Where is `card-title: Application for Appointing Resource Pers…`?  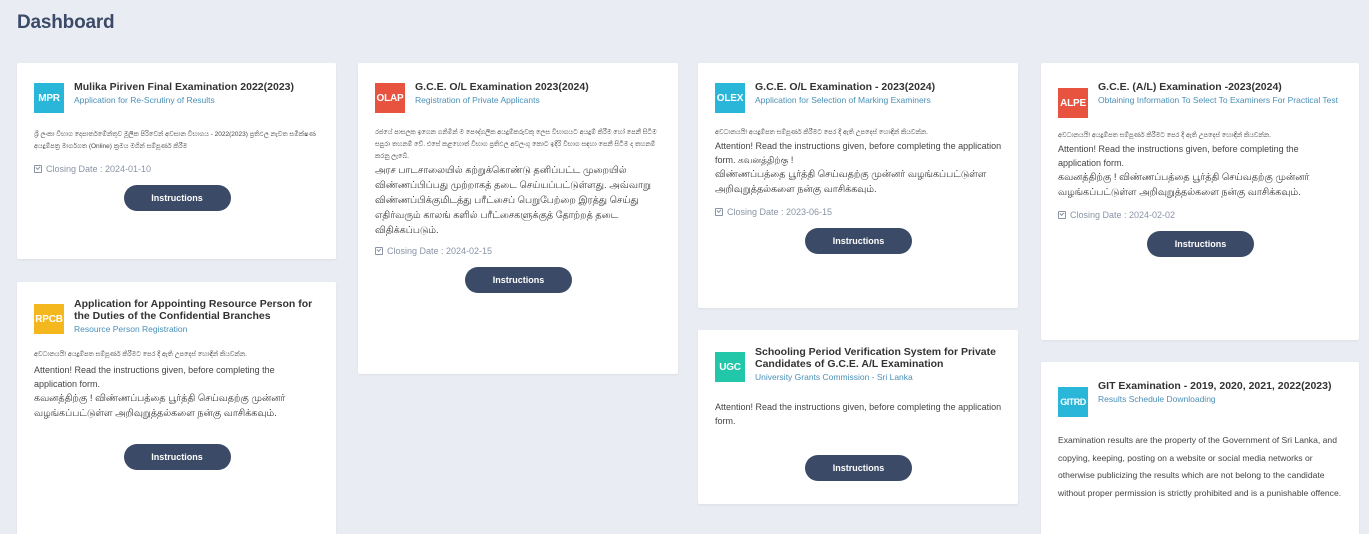 card-title: Application for Appointing Resource Pers… is located at coordinates (197, 310).